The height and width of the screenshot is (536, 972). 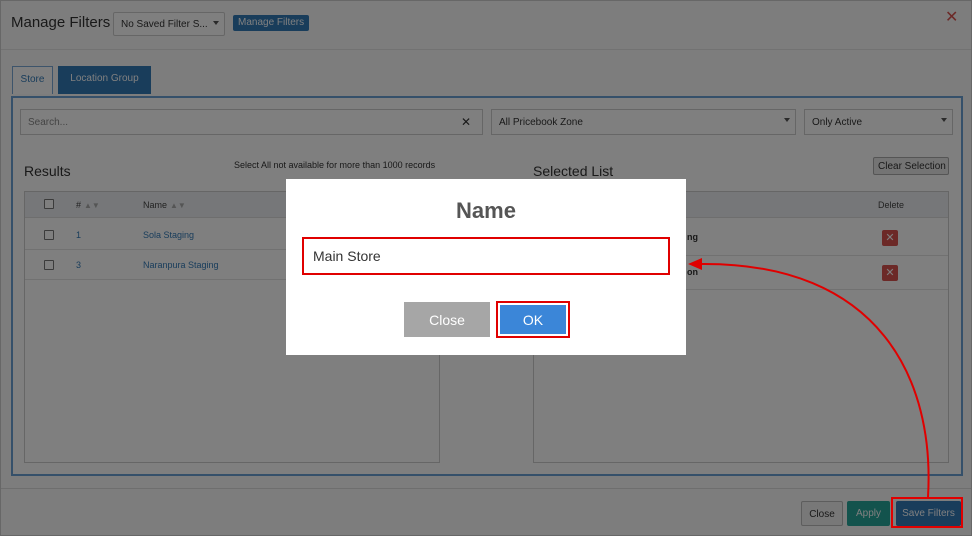 What do you see at coordinates (533, 319) in the screenshot?
I see `dialog-ok-button: OK` at bounding box center [533, 319].